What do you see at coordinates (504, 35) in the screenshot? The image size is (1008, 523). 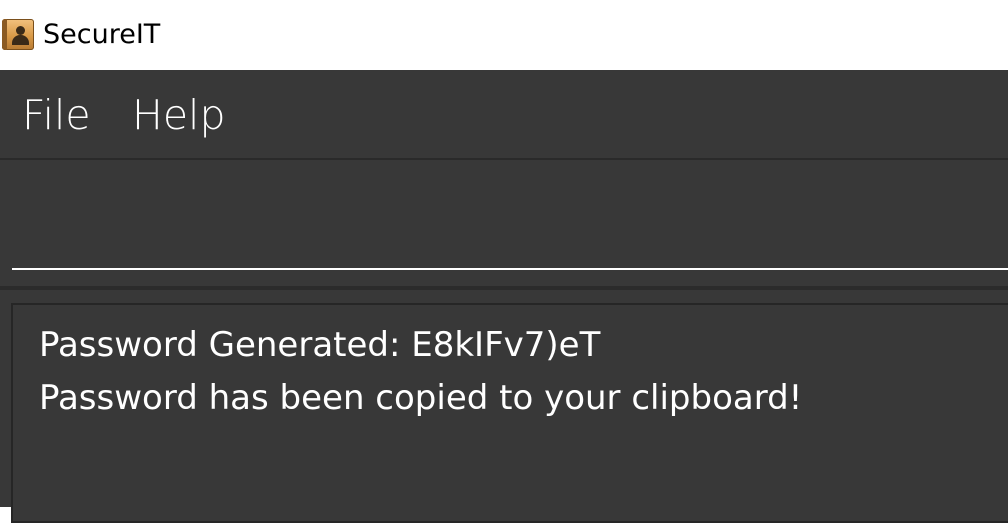 I see `title-bar: SecureIT` at bounding box center [504, 35].